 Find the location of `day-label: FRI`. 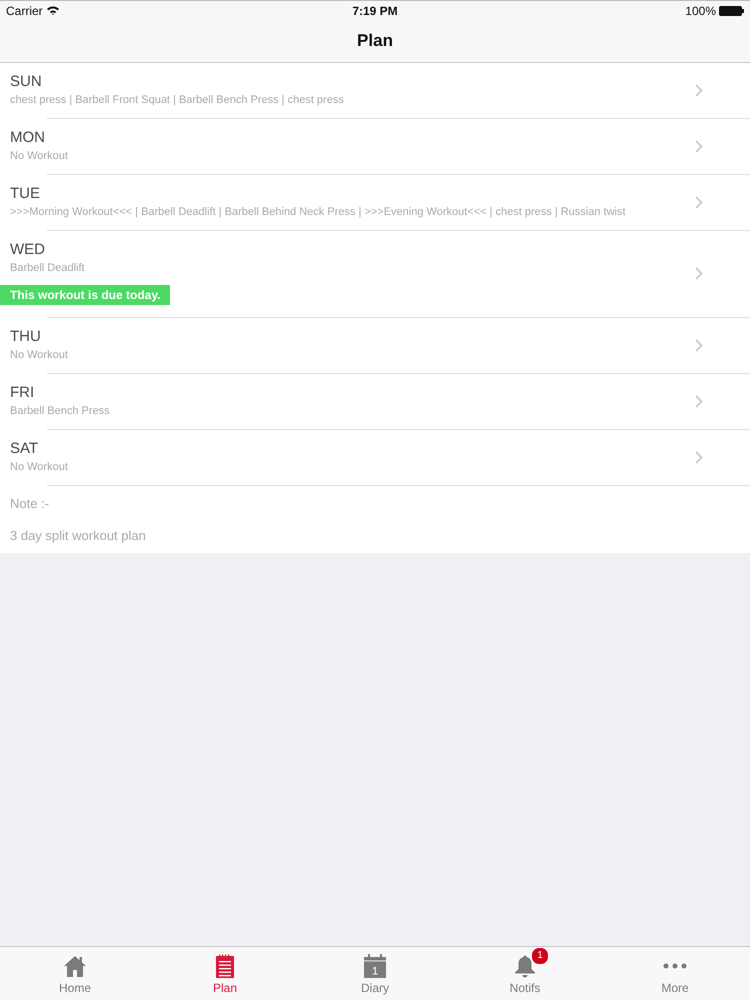

day-label: FRI is located at coordinates (22, 393).